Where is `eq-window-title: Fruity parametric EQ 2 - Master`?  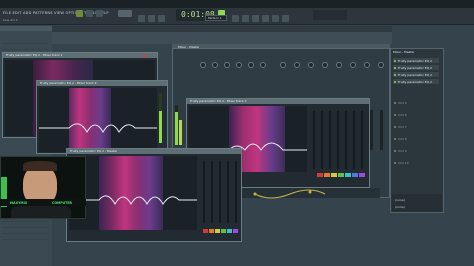 eq-window-title: Fruity parametric EQ 2 - Master is located at coordinates (94, 151).